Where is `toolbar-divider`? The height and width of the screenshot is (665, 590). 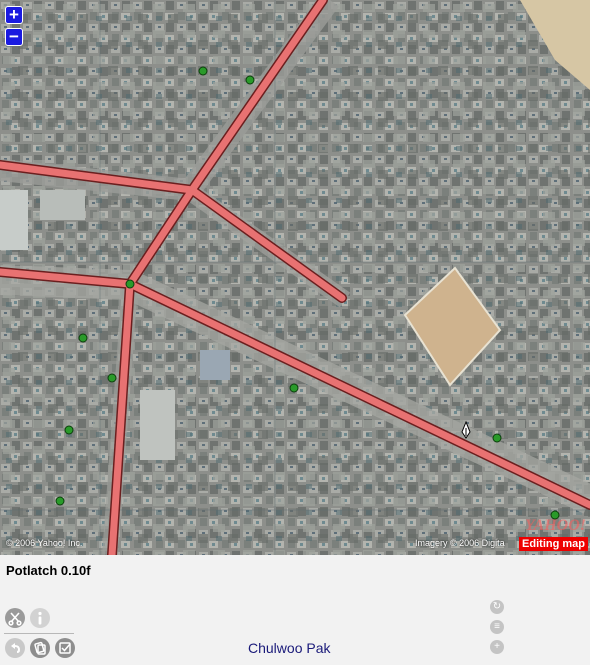
toolbar-divider is located at coordinates (39, 633).